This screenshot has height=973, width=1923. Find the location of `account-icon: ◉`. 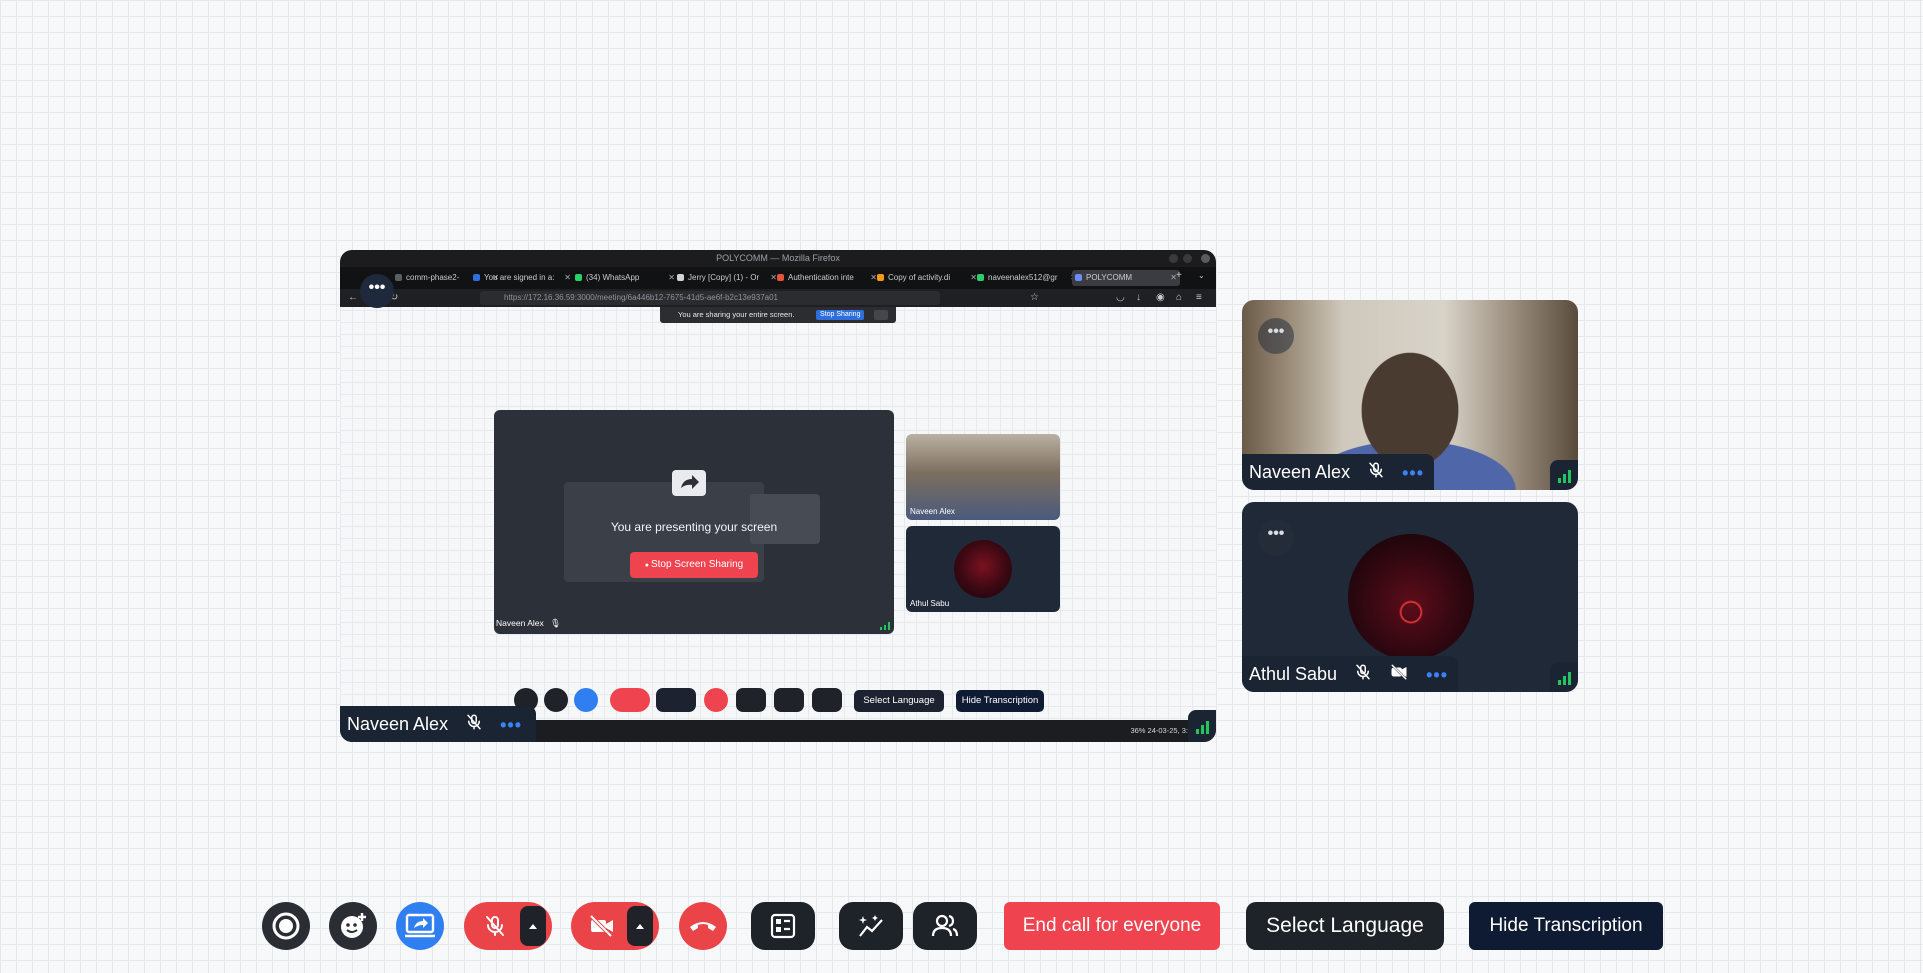

account-icon: ◉ is located at coordinates (1160, 297).